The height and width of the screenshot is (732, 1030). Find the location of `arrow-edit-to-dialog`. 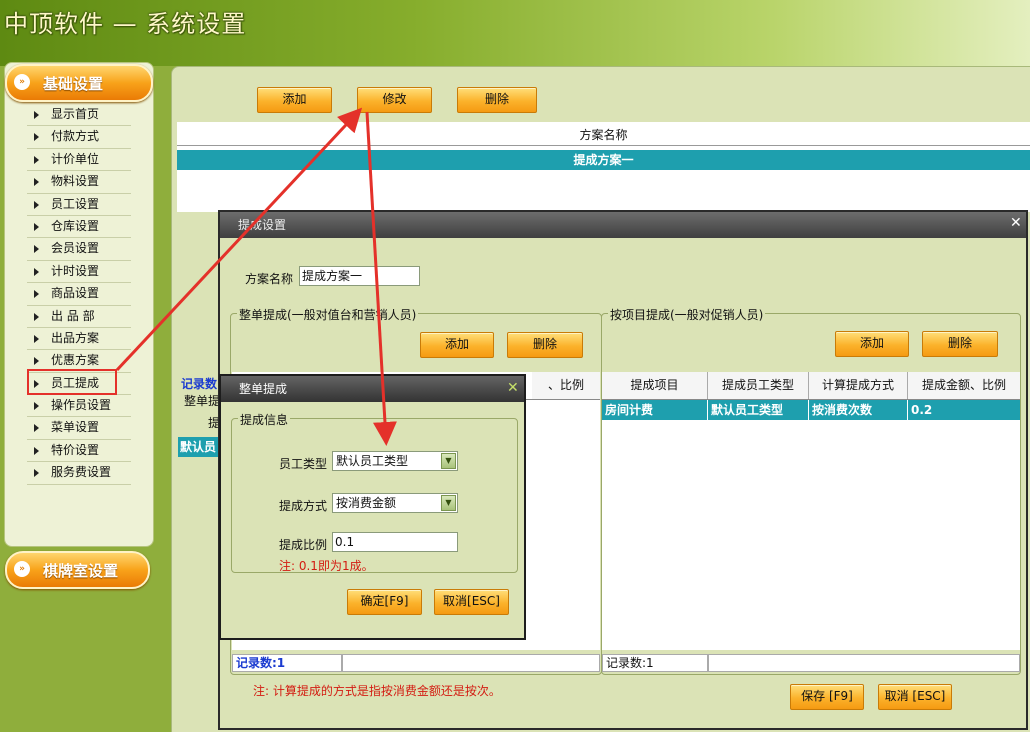

arrow-edit-to-dialog is located at coordinates (381, 278).